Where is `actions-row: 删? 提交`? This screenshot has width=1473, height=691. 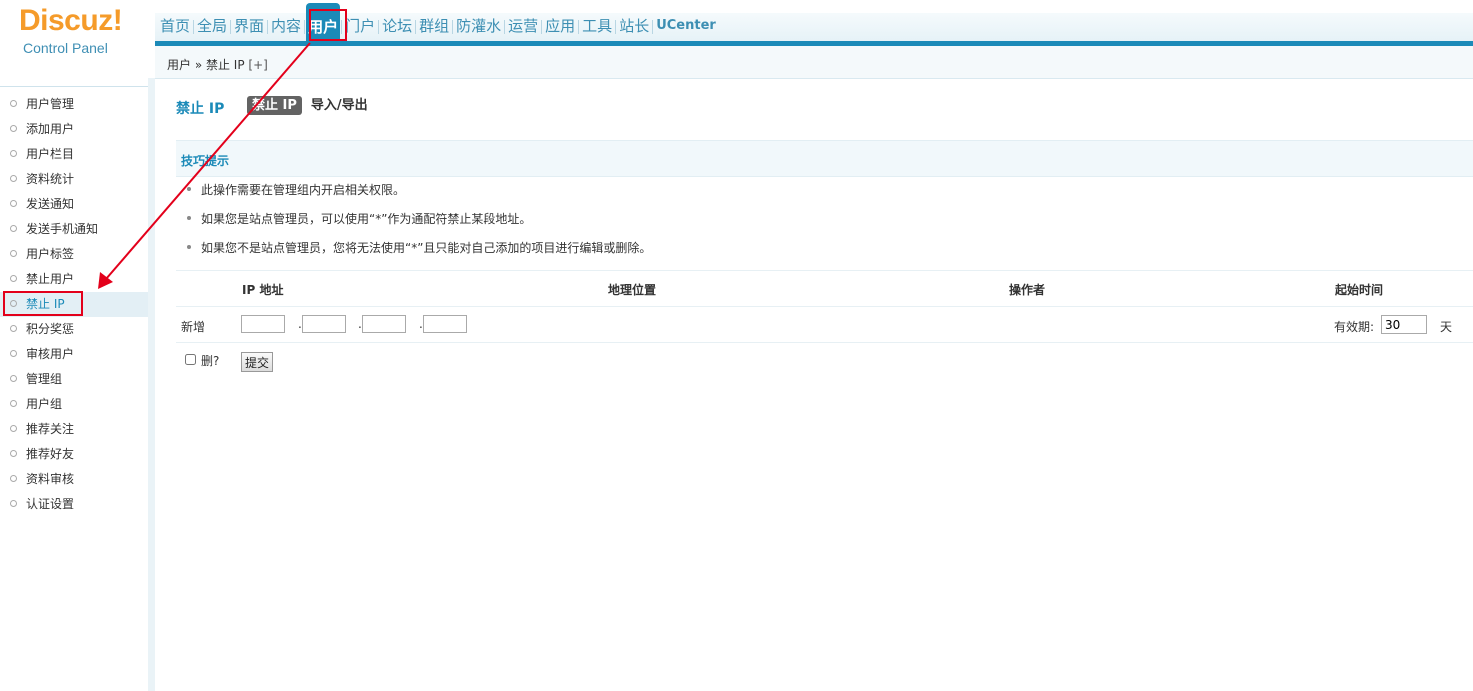 actions-row: 删? 提交 is located at coordinates (824, 360).